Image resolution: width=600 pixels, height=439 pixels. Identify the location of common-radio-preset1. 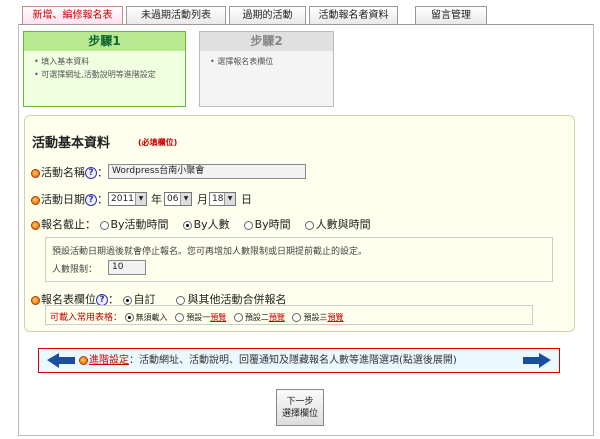
(180, 317).